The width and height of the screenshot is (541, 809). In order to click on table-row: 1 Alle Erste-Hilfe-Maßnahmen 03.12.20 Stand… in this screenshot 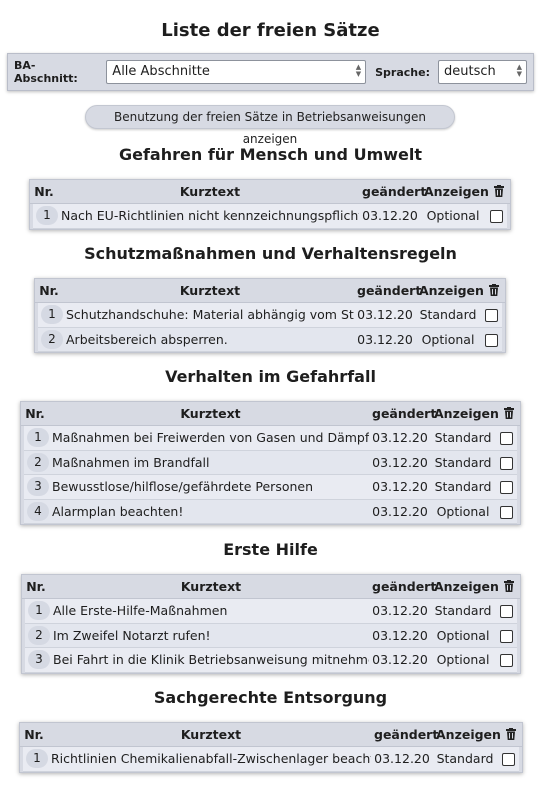, I will do `click(271, 611)`.